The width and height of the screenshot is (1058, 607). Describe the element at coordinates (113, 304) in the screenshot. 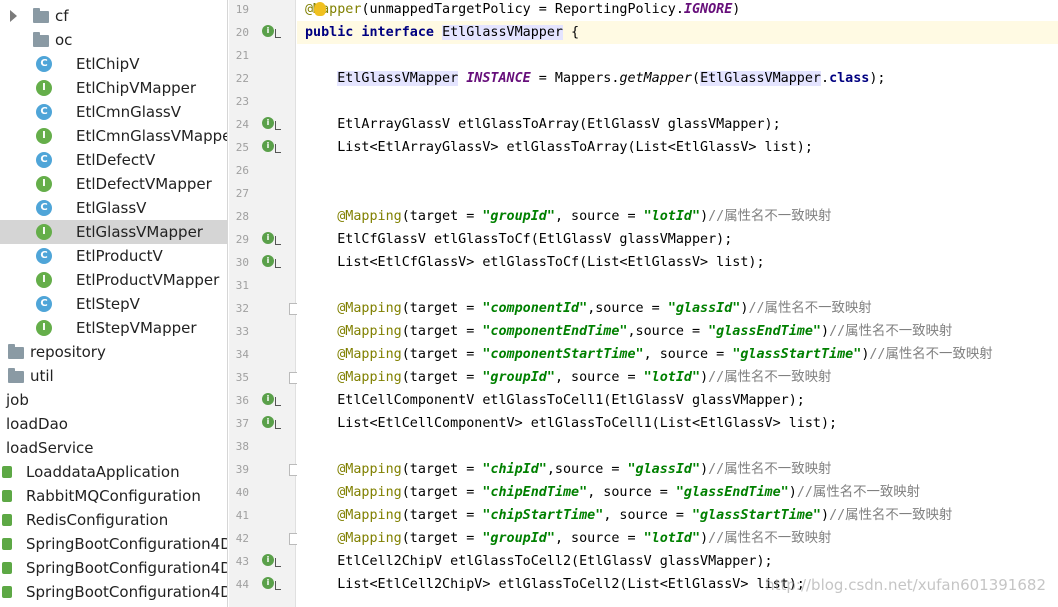

I see `tree-item: C EtlStepV` at that location.